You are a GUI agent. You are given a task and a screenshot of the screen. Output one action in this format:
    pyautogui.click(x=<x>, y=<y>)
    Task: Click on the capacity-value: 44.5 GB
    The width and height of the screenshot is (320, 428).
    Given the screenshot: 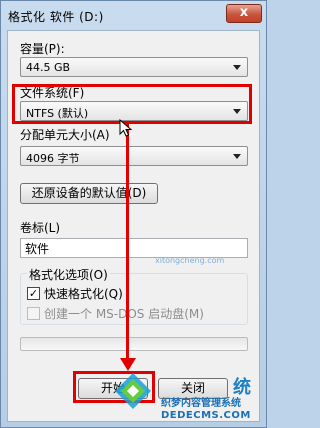 What is the action you would take?
    pyautogui.click(x=48, y=67)
    